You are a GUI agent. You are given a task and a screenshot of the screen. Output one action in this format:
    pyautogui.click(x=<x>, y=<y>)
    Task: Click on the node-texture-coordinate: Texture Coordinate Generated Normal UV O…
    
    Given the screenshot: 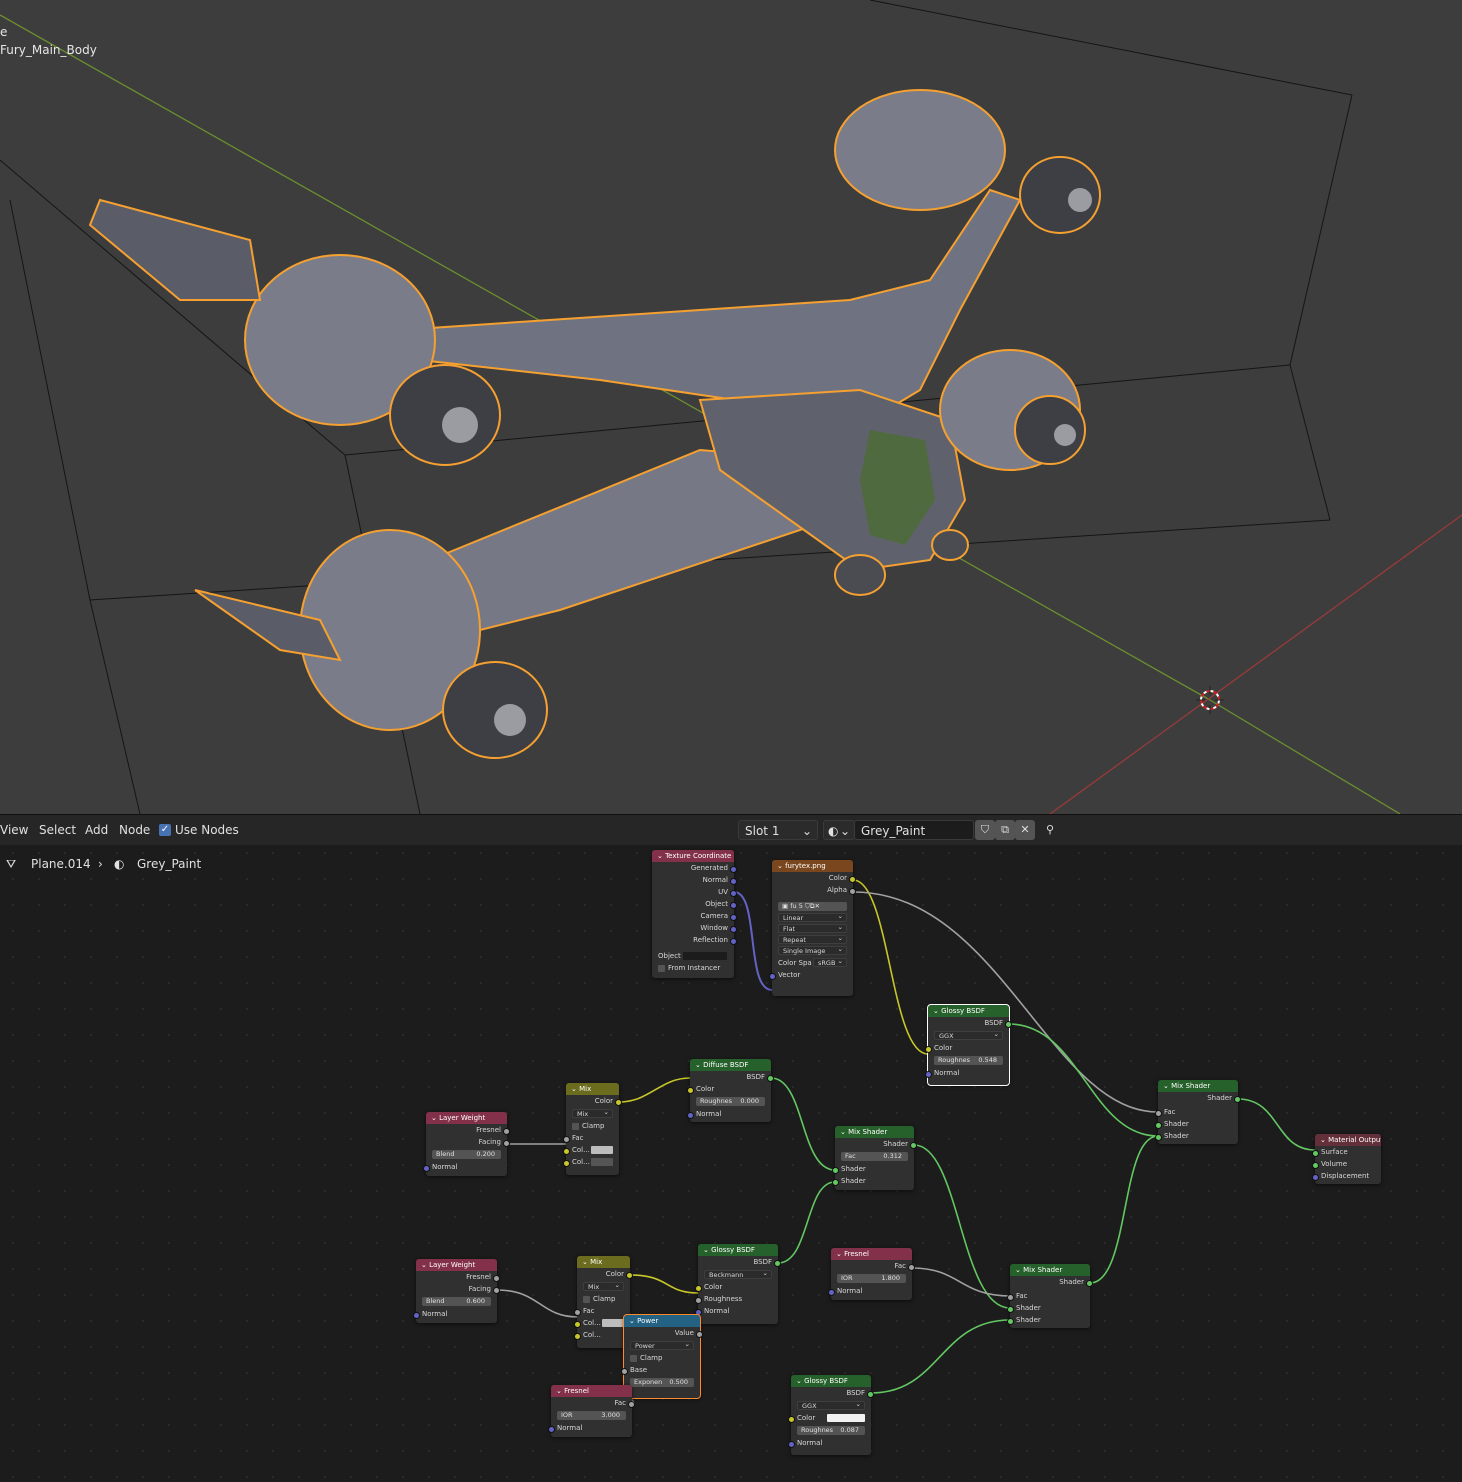 What is the action you would take?
    pyautogui.click(x=694, y=914)
    